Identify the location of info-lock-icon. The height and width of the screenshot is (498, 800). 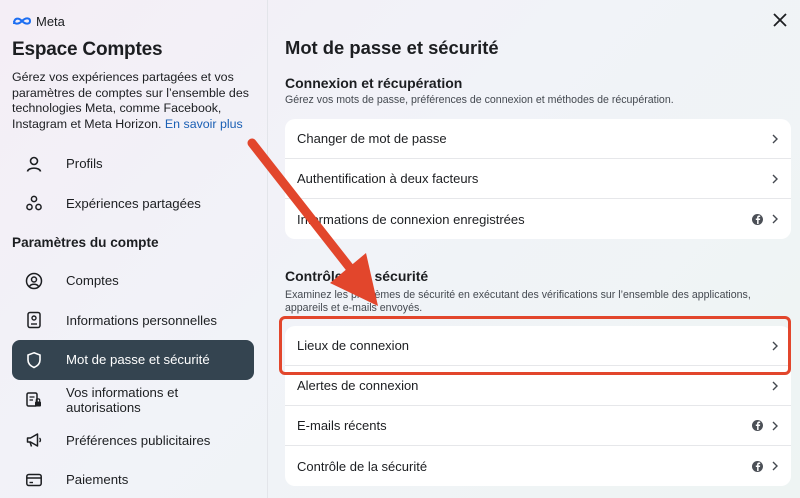
(34, 400).